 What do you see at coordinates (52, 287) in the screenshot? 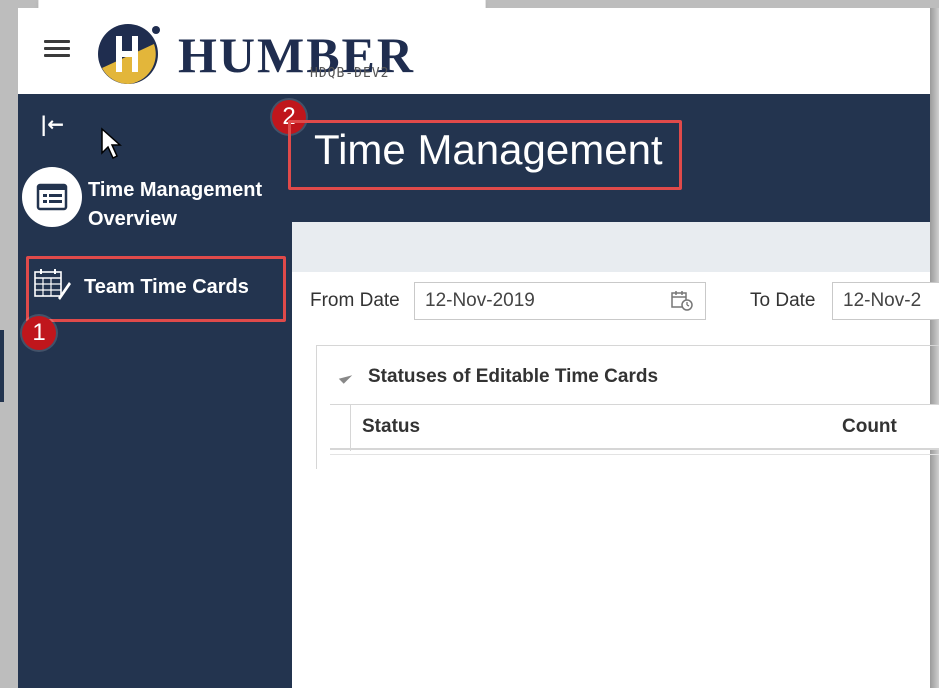
I see `calendar-grid-icon` at bounding box center [52, 287].